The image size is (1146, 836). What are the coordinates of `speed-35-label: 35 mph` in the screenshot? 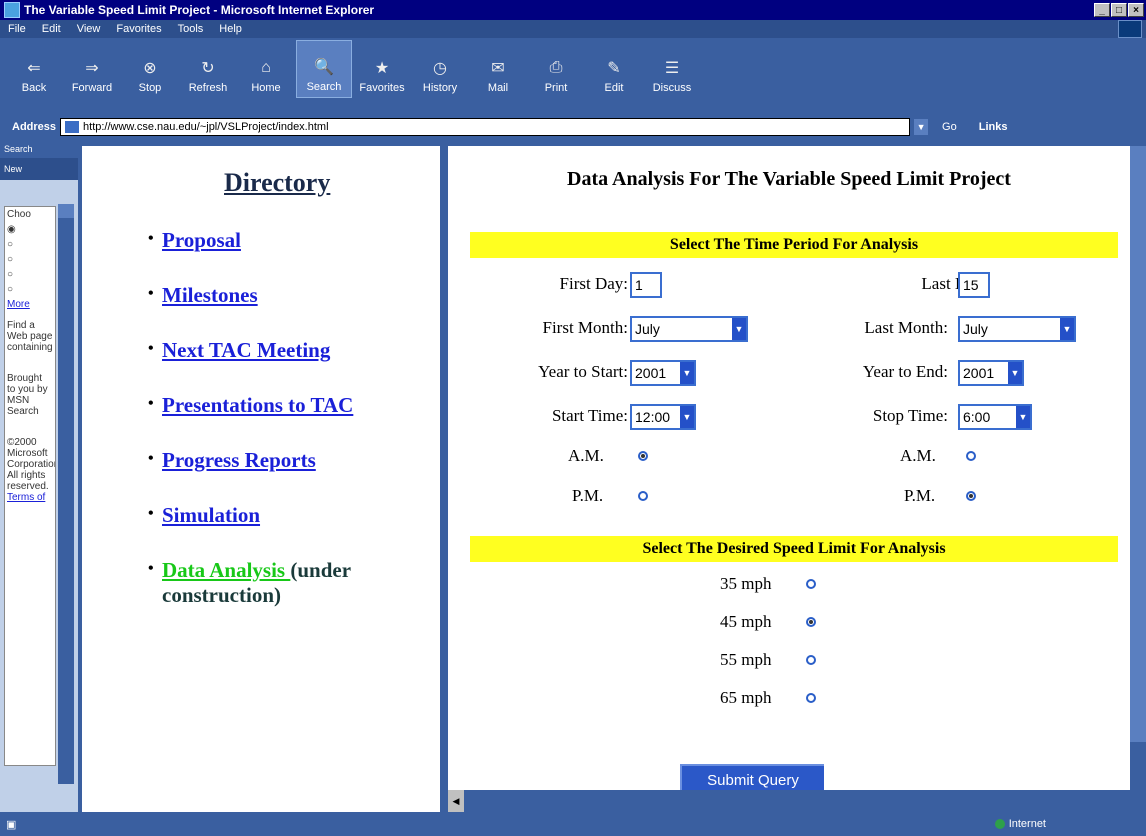 It's located at (746, 583).